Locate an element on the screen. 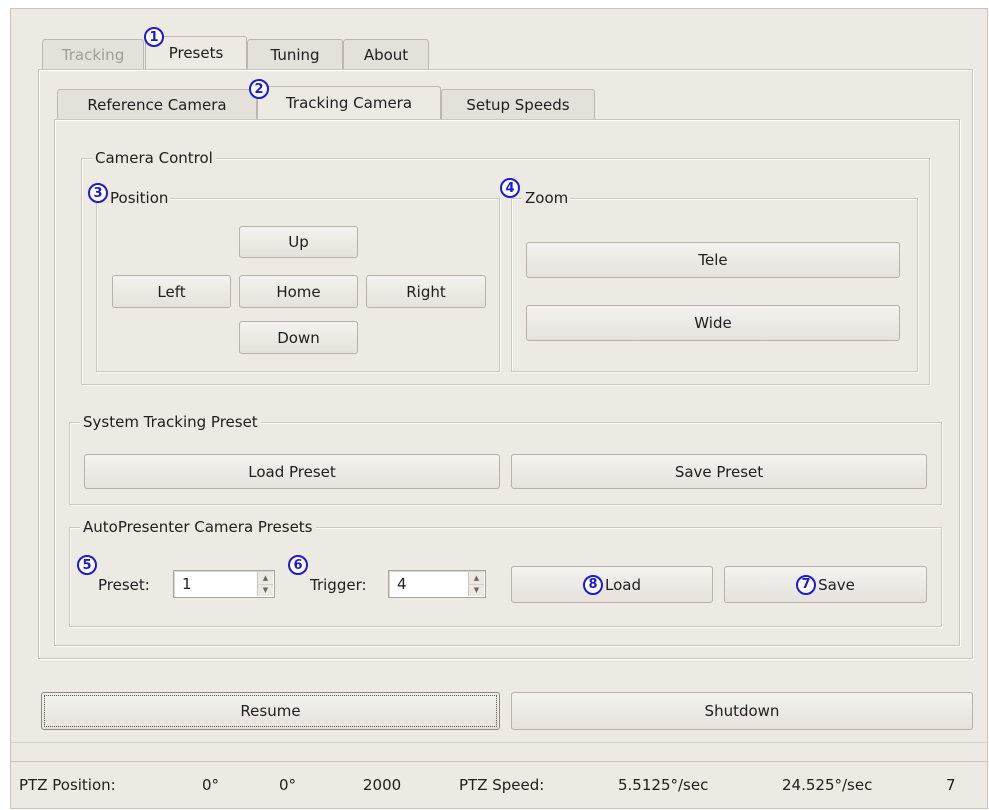 This screenshot has width=989, height=810. load-preset-label: Load Preset is located at coordinates (292, 471).